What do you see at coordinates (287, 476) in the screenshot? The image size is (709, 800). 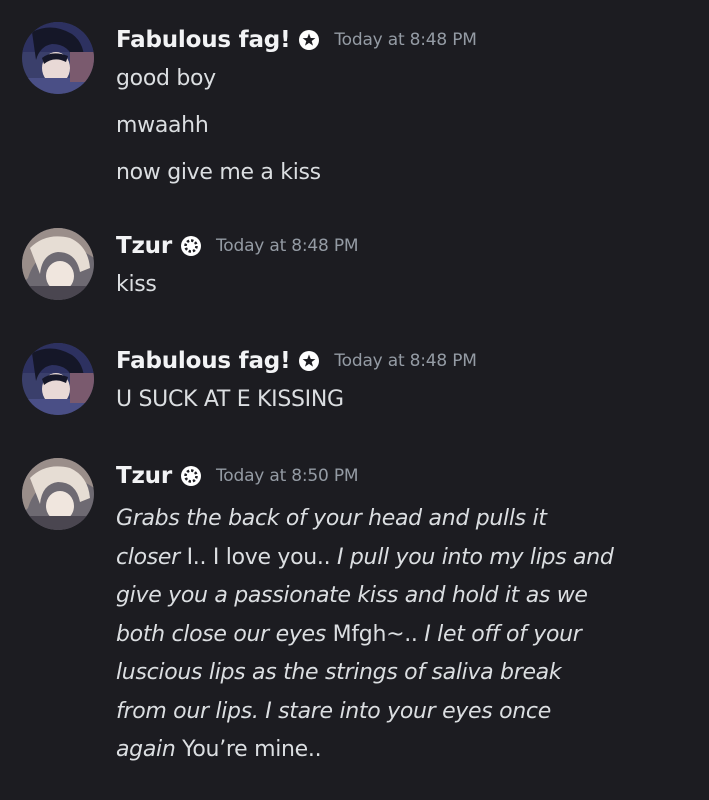 I see `timestamp: Today at 8:50 PM` at bounding box center [287, 476].